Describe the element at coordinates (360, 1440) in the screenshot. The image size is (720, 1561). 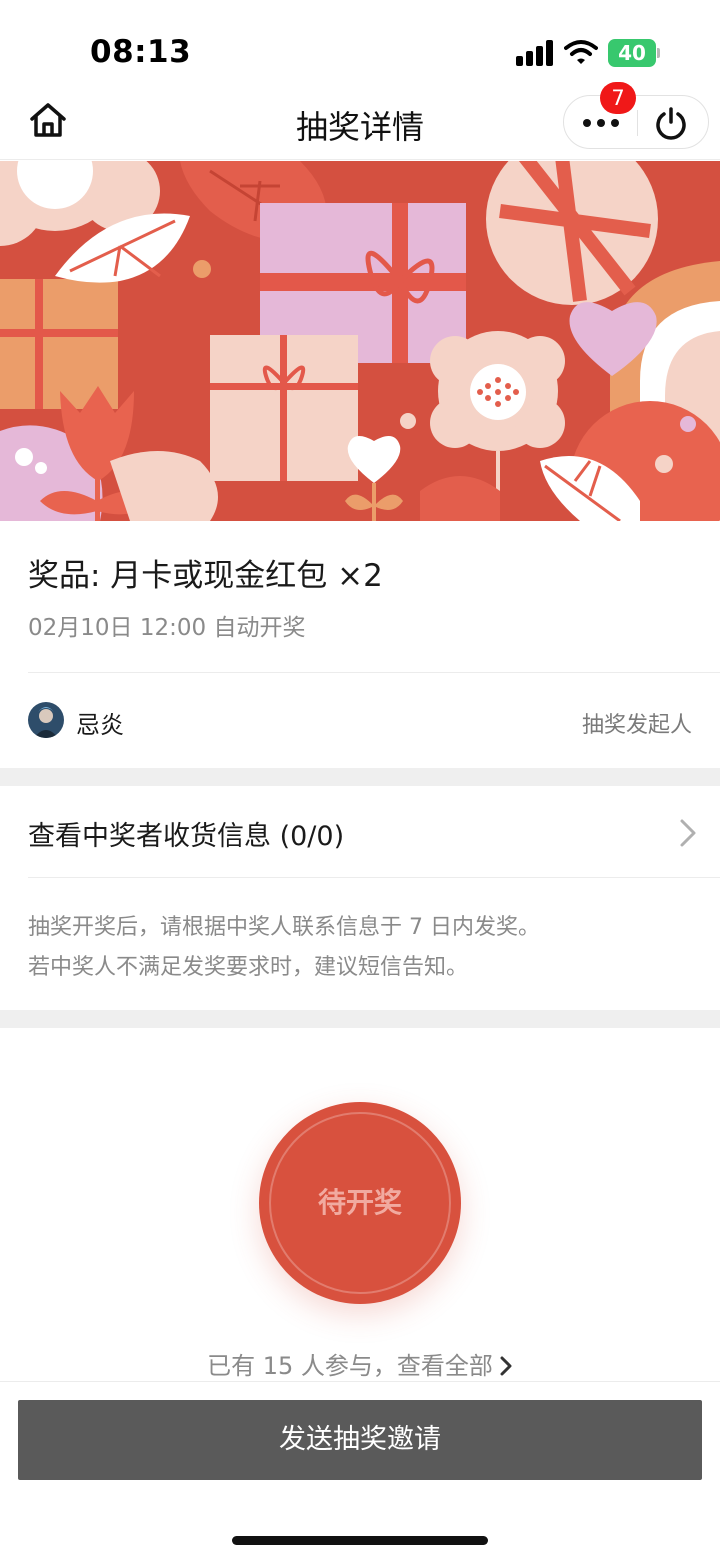
I see `send-invite-button: 发送抽奖邀请` at that location.